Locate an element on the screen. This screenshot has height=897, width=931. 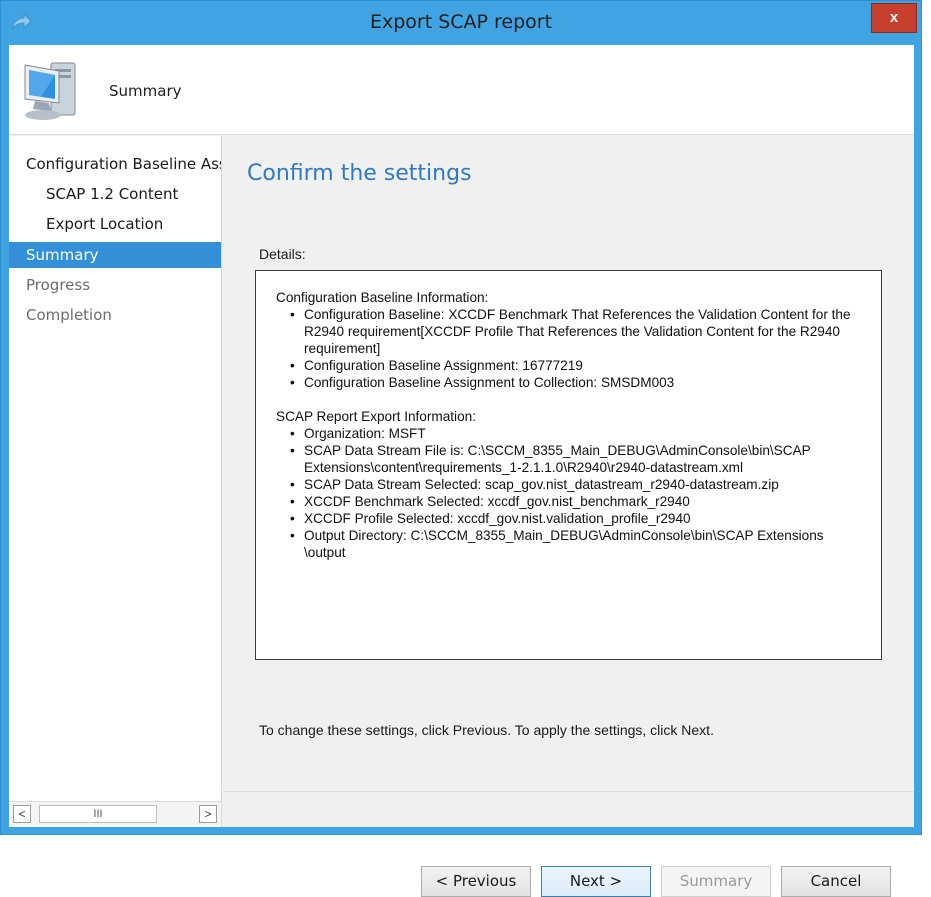
previous-button: < Previous is located at coordinates (476, 881).